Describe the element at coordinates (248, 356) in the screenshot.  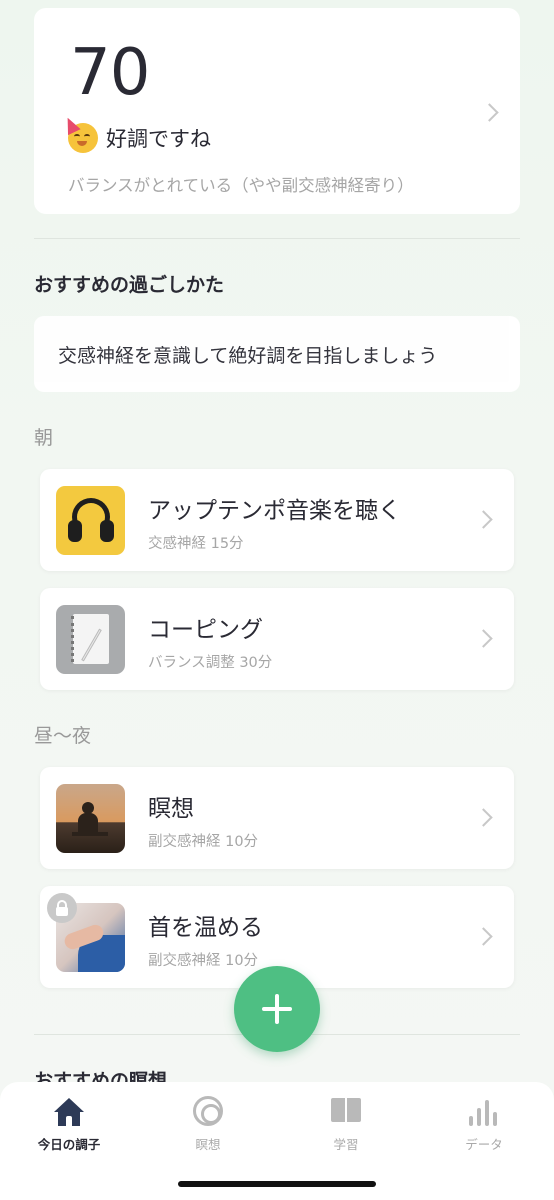
I see `advice-text: 交感神経を意識して絶好調を目指しましょう` at that location.